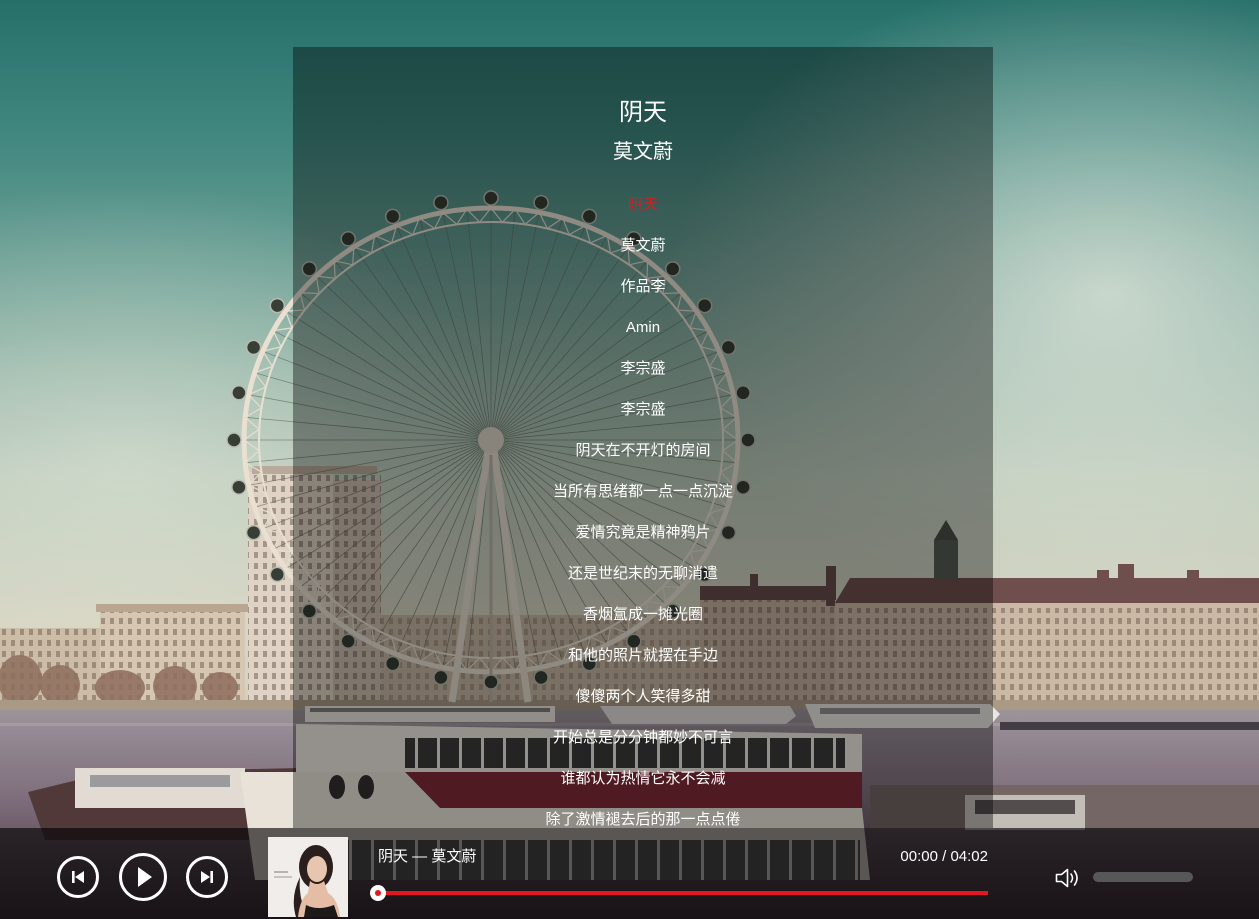  I want to click on volume-icon, so click(1066, 878).